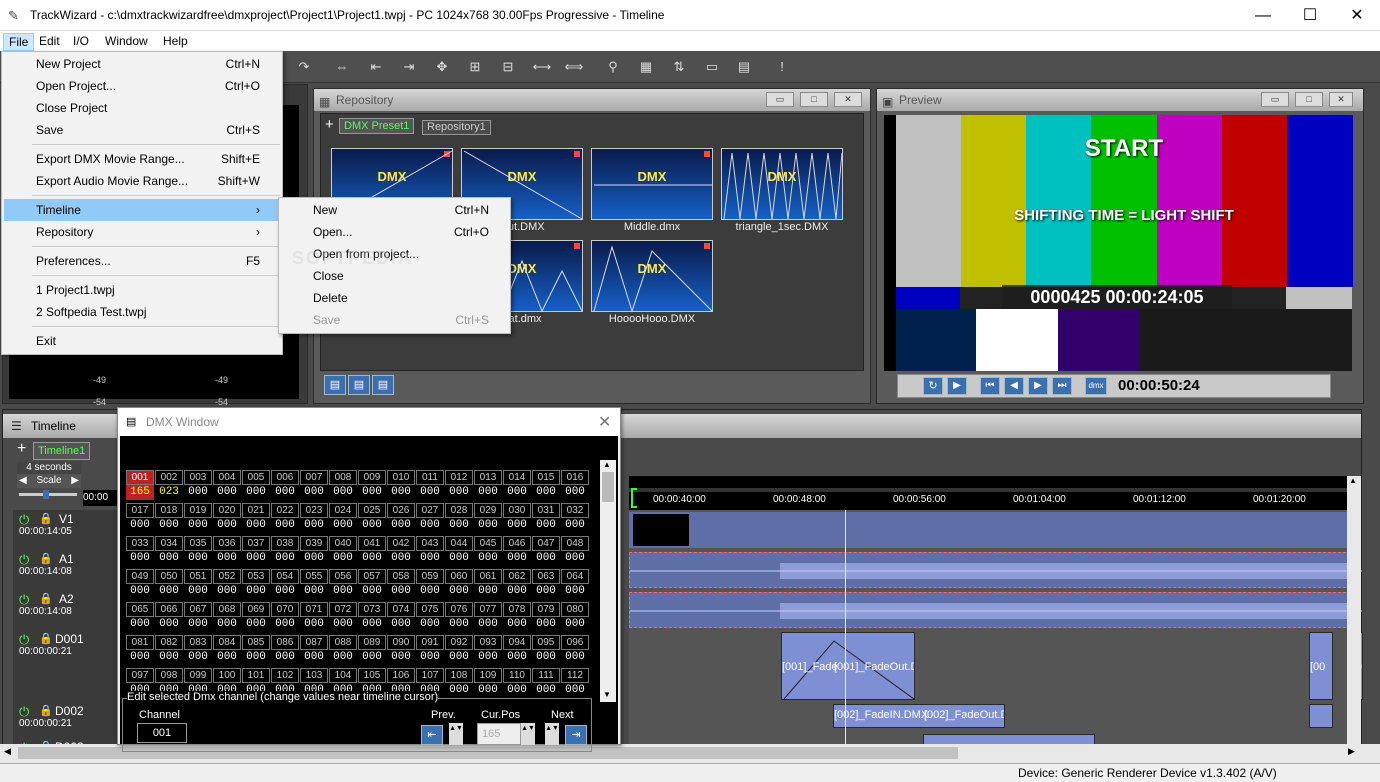 The width and height of the screenshot is (1380, 782). I want to click on a1-clip, so click(995, 570).